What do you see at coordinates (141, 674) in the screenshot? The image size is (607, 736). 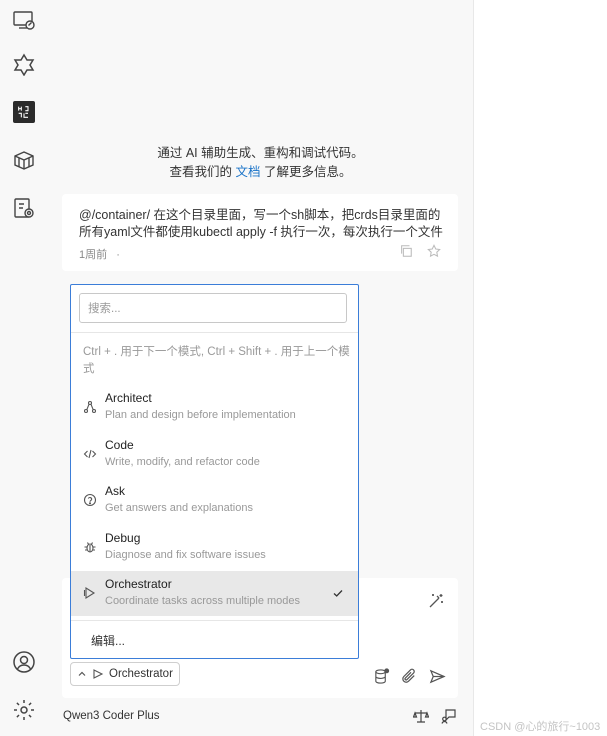 I see `mode-chip-label: Orchestrator` at bounding box center [141, 674].